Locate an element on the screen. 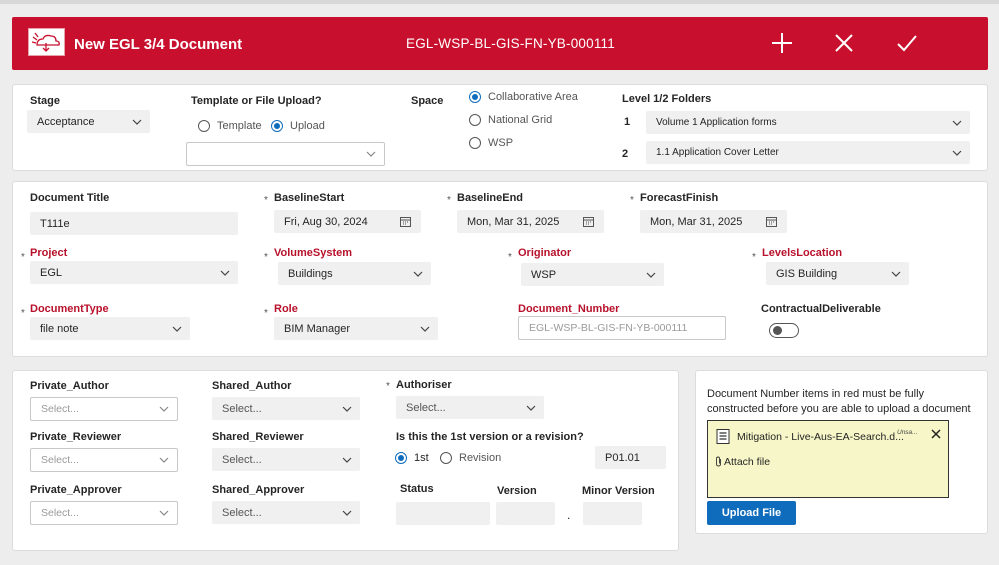 This screenshot has width=999, height=565. originator-value: WSP is located at coordinates (544, 274).